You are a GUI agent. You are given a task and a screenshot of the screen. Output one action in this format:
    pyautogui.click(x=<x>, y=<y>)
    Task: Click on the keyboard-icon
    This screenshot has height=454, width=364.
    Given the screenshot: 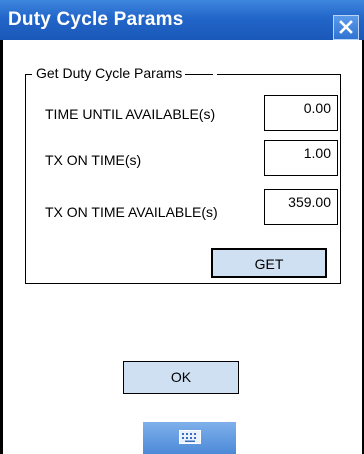 What is the action you would take?
    pyautogui.click(x=190, y=437)
    